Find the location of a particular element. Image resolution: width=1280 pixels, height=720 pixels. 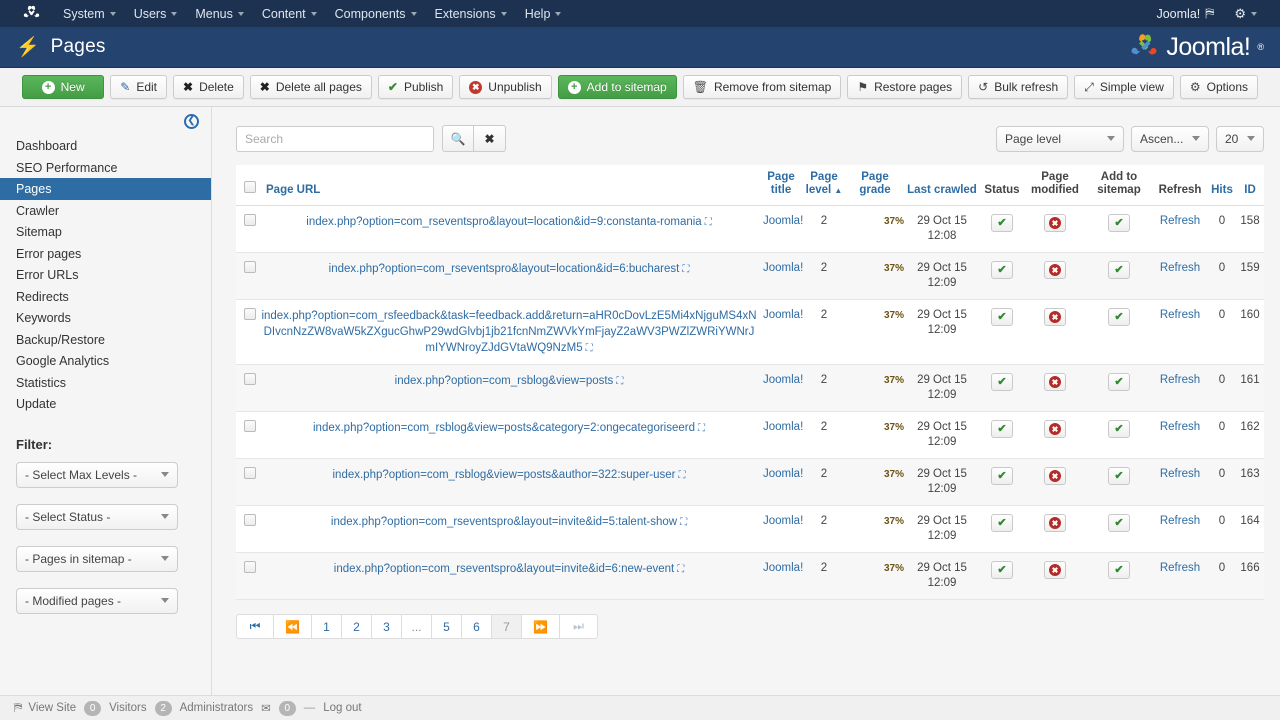

site-preview-link: Joomla! ⛿ is located at coordinates (1185, 13).